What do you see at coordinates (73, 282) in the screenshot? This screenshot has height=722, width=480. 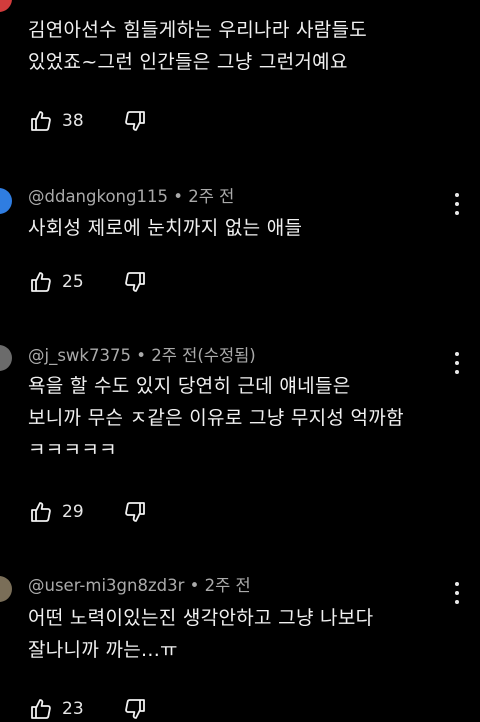 I see `like-count: 25` at bounding box center [73, 282].